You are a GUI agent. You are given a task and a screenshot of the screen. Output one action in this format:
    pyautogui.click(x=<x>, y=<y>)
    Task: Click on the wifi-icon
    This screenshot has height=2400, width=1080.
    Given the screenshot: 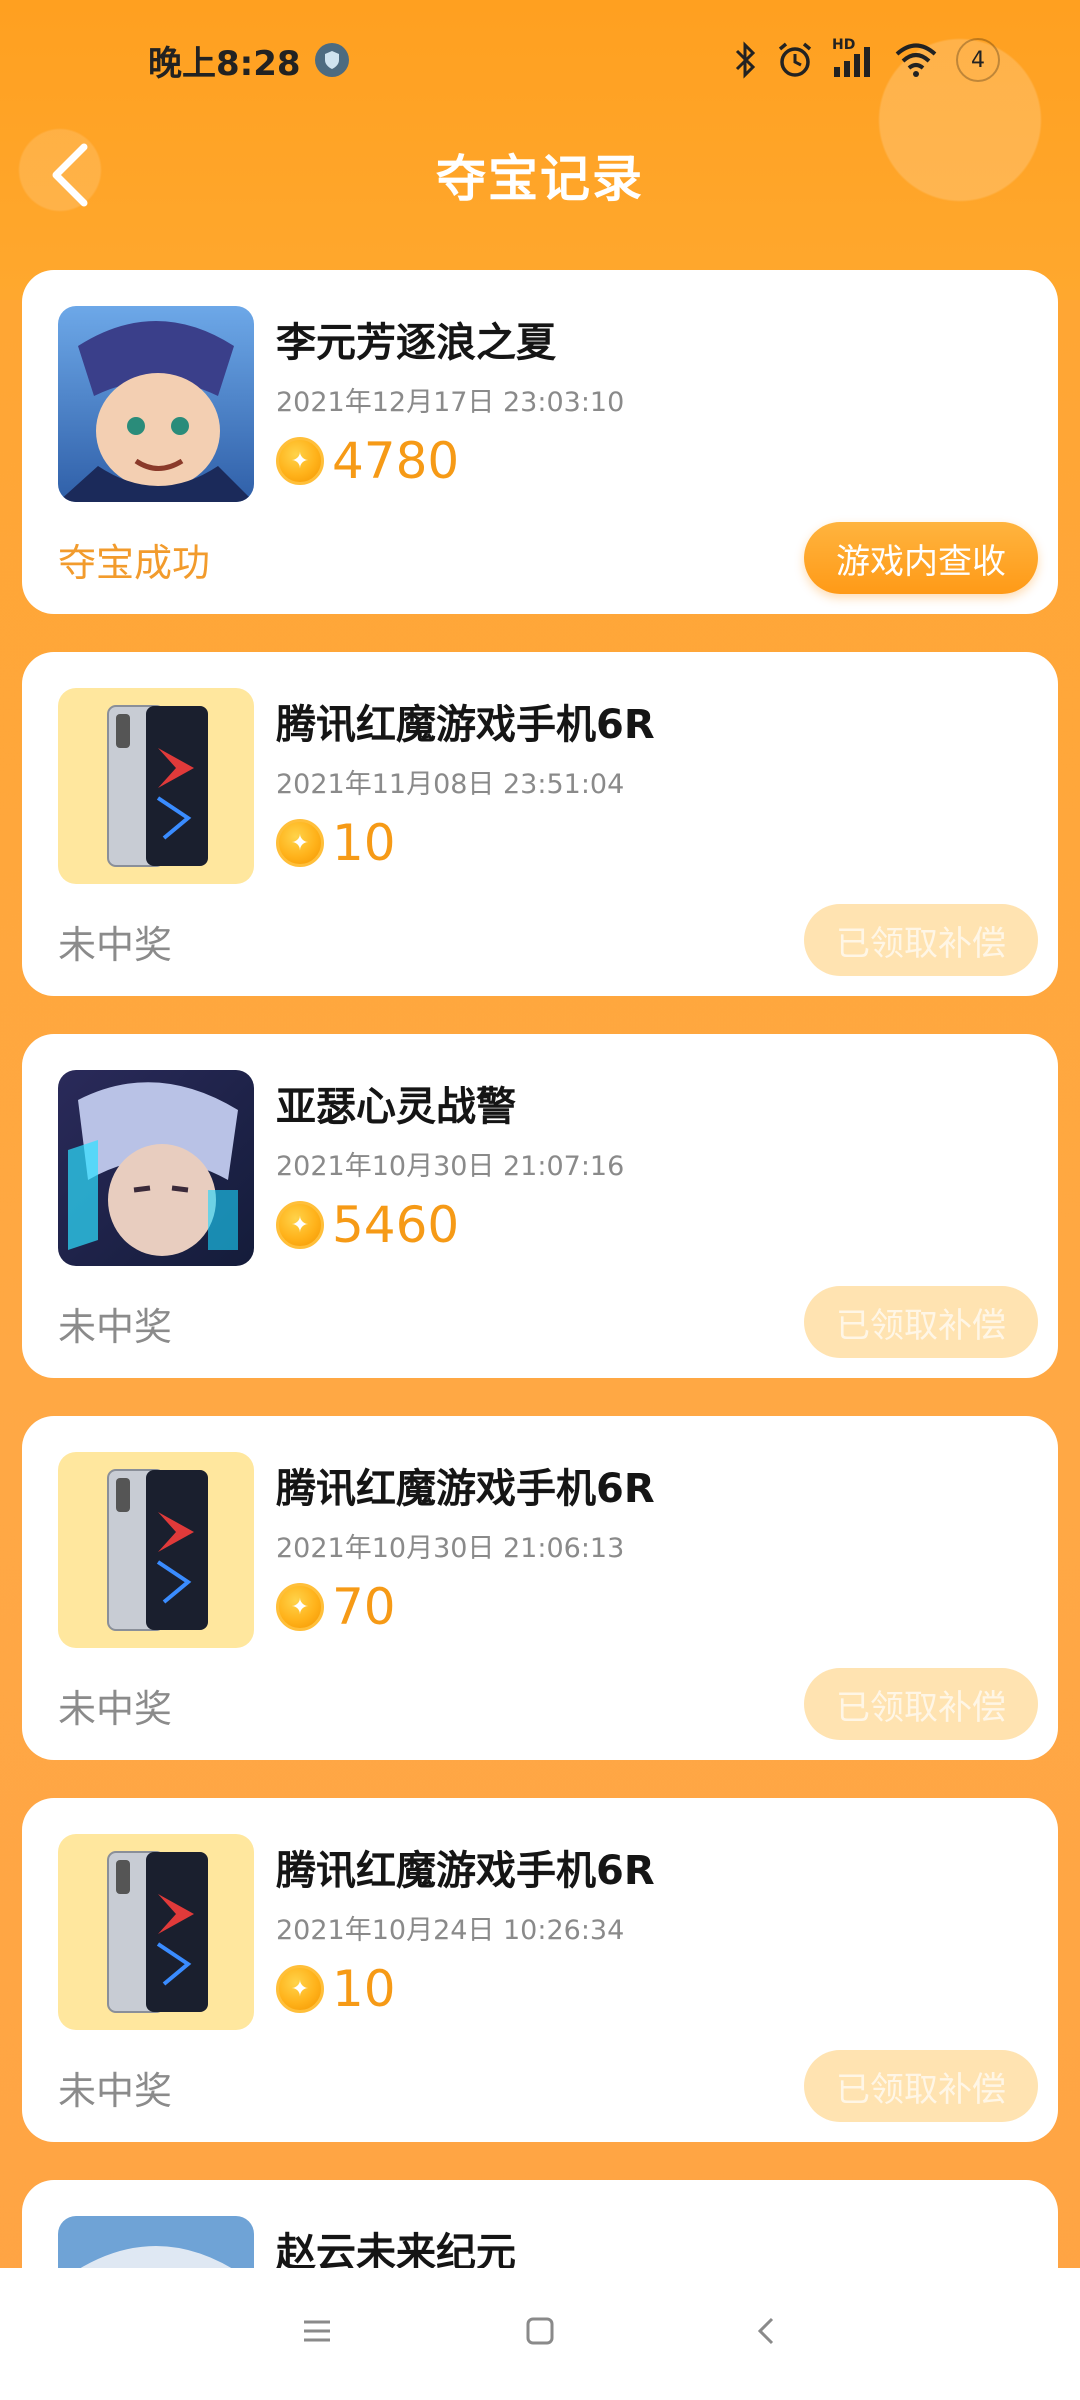 What is the action you would take?
    pyautogui.click(x=916, y=60)
    